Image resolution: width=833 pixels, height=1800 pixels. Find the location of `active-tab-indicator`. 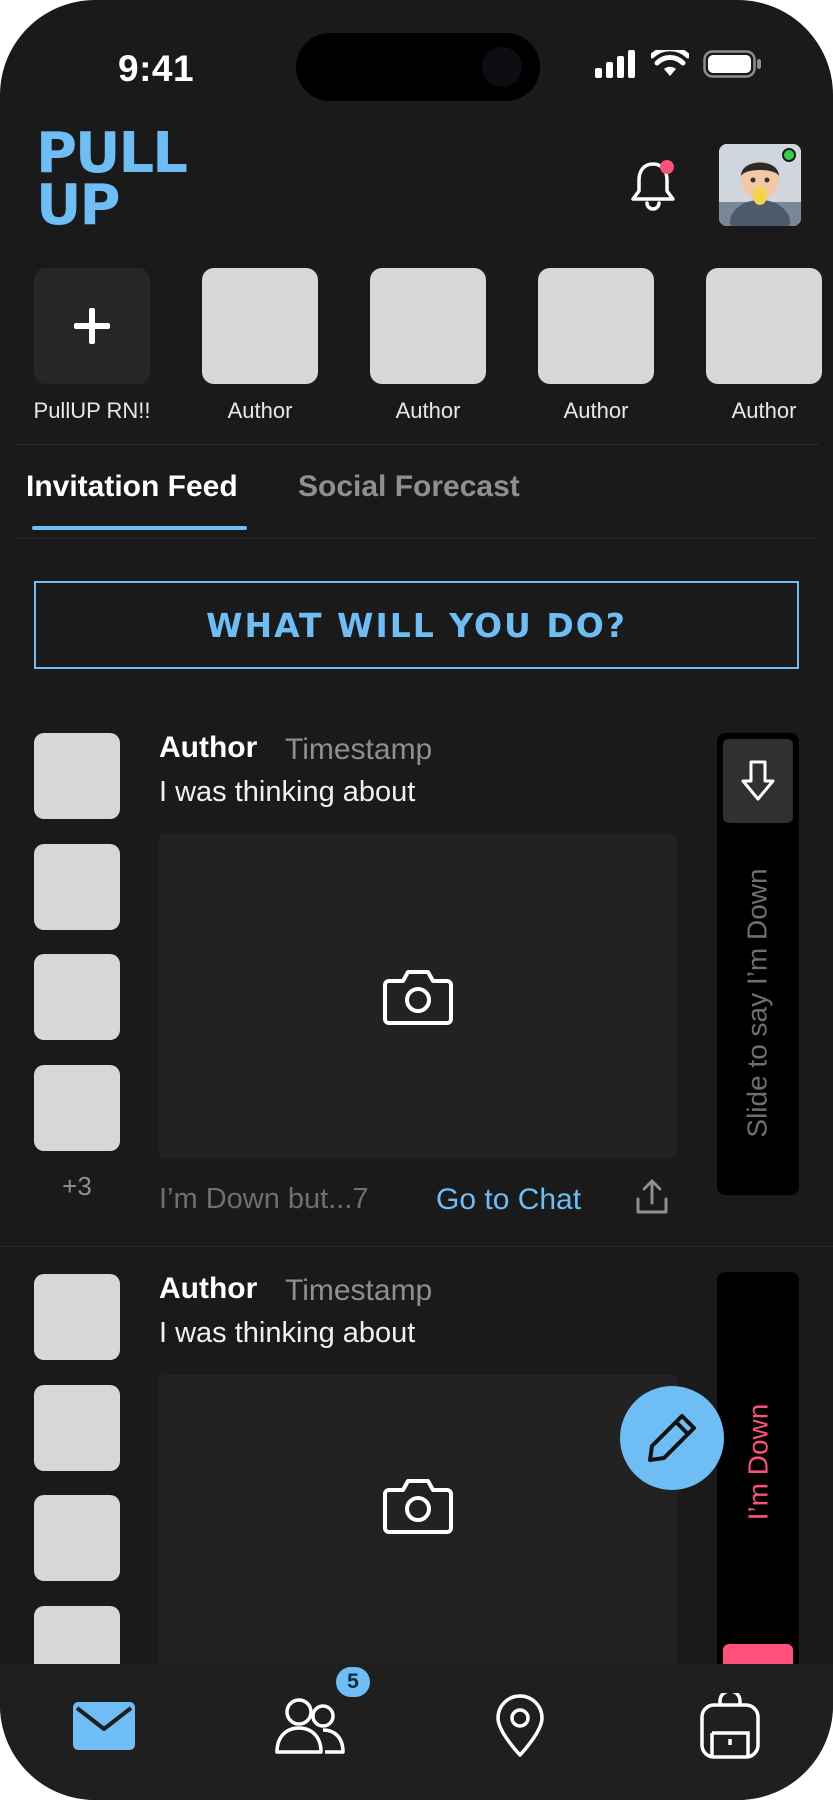

active-tab-indicator is located at coordinates (139, 528).